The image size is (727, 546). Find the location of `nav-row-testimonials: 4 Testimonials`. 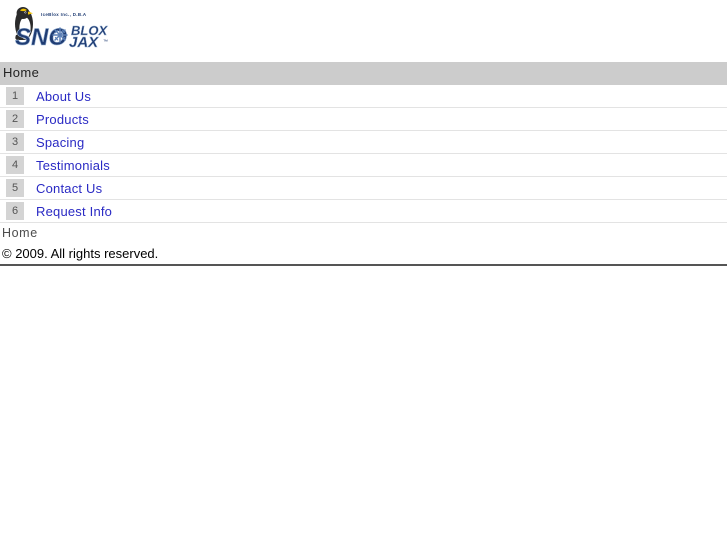

nav-row-testimonials: 4 Testimonials is located at coordinates (363, 165).